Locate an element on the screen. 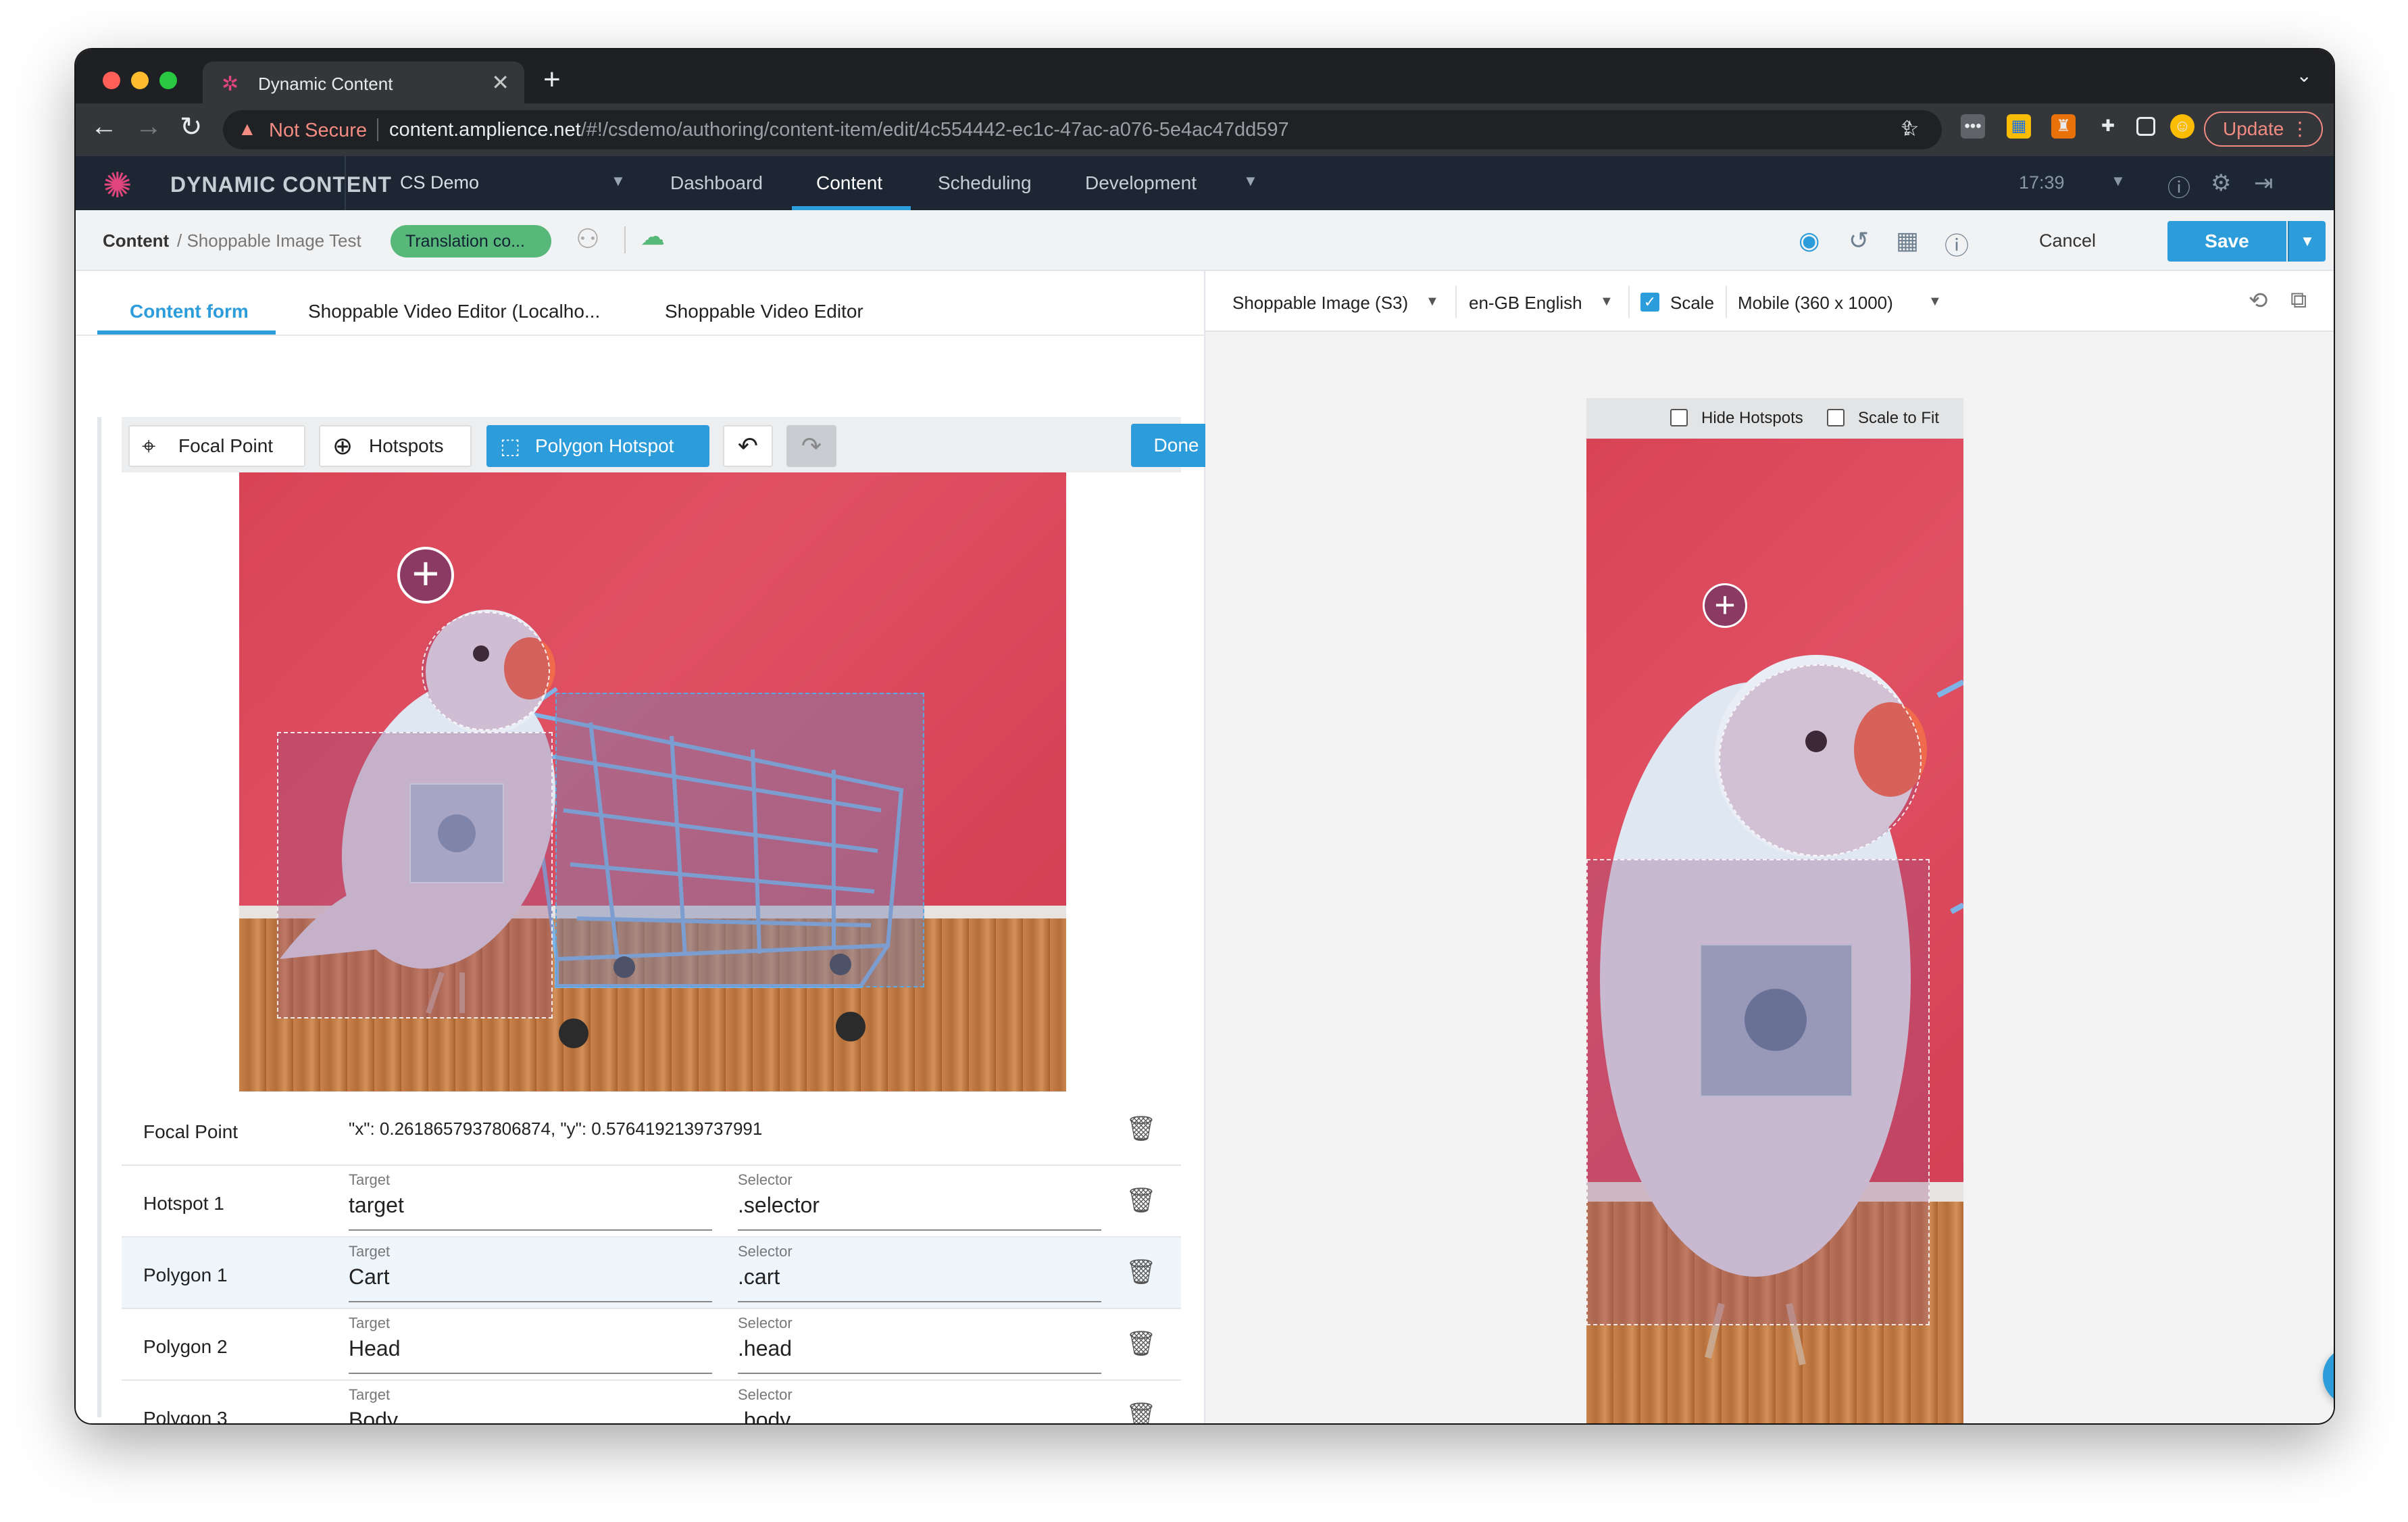  rotate-device-icon: ⟲ is located at coordinates (2258, 300).